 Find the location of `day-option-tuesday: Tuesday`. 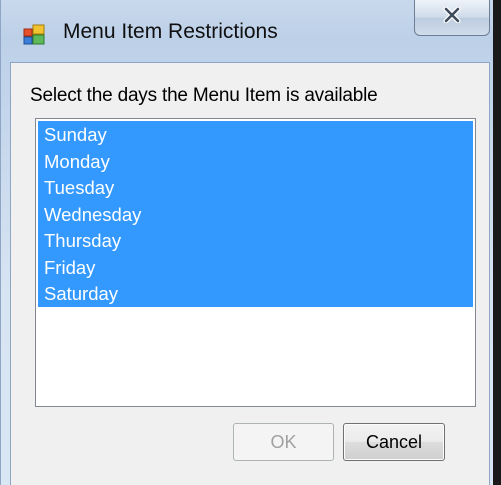

day-option-tuesday: Tuesday is located at coordinates (255, 187).